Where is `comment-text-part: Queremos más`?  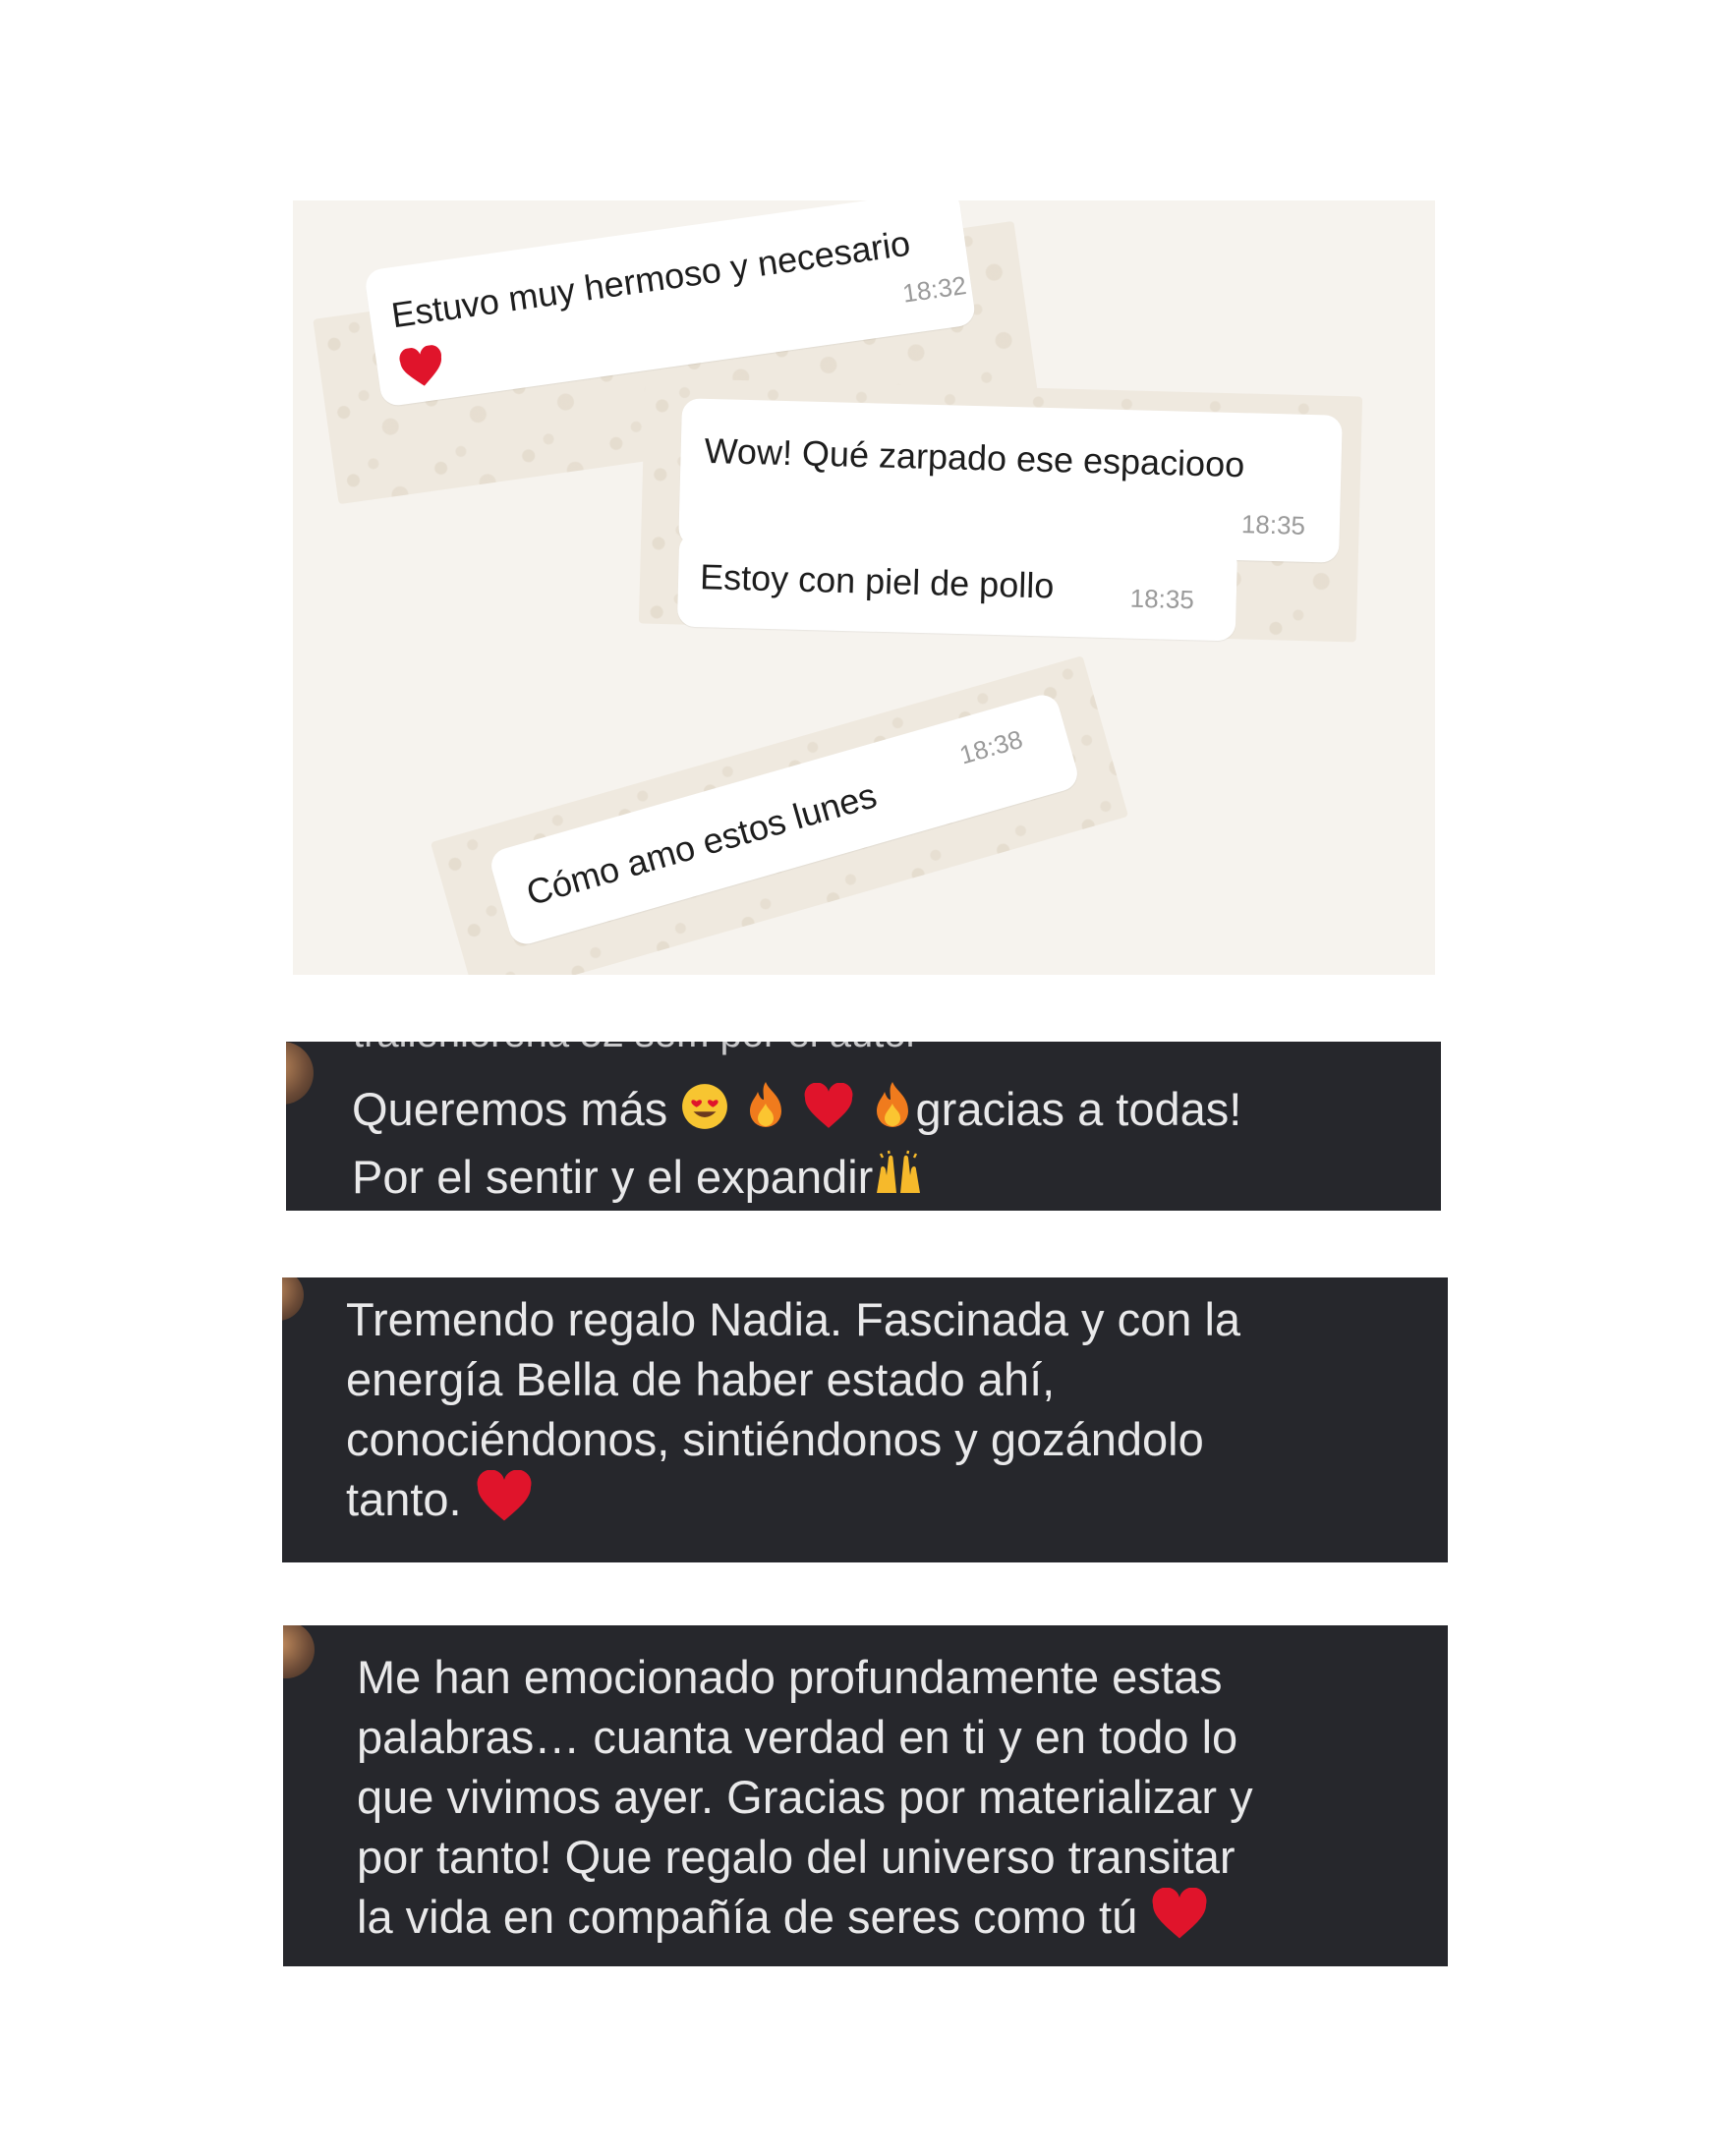
comment-text-part: Queremos más is located at coordinates (510, 1109).